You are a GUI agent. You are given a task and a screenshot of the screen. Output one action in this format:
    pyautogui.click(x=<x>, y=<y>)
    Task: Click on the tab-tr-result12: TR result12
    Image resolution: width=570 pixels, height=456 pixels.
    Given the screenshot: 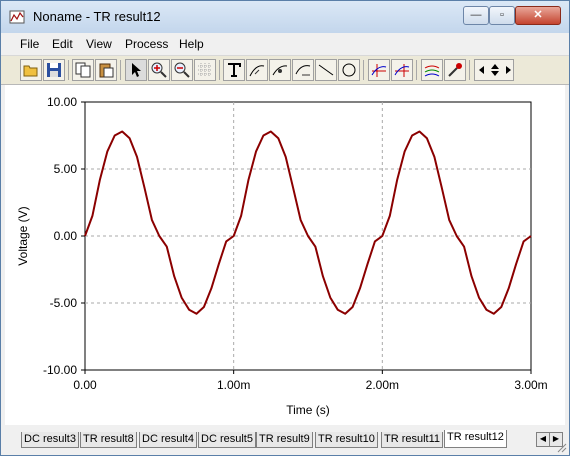 What is the action you would take?
    pyautogui.click(x=475, y=439)
    